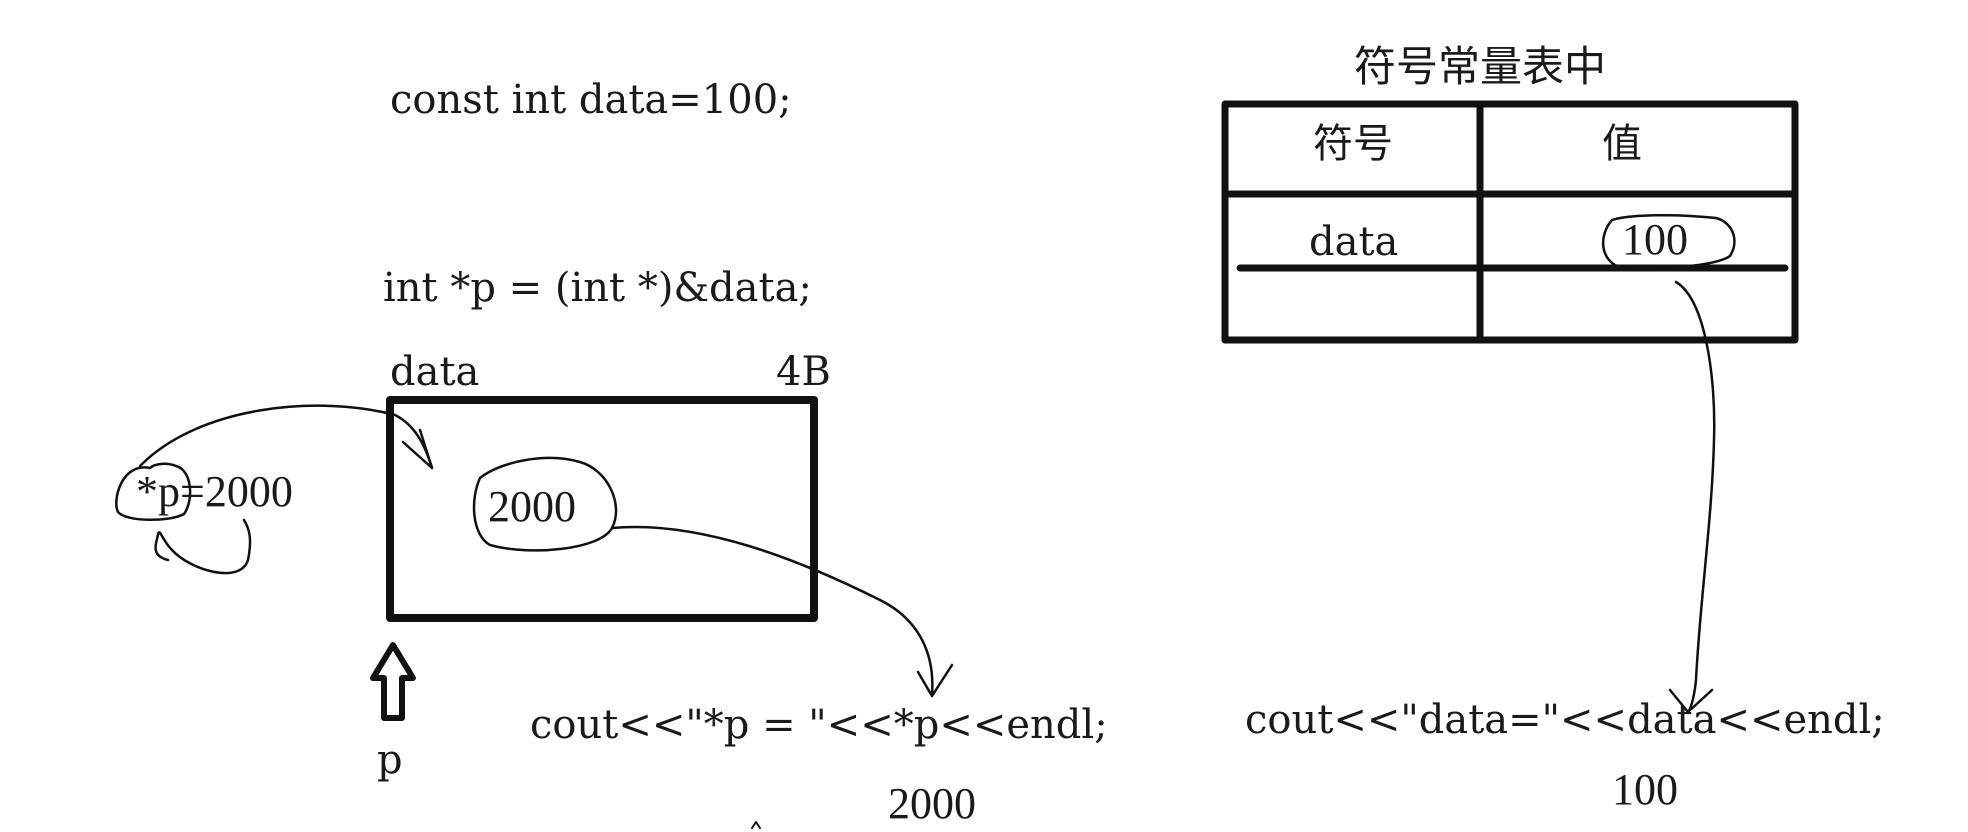  I want to click on pointer-deref-circle, so click(153, 492).